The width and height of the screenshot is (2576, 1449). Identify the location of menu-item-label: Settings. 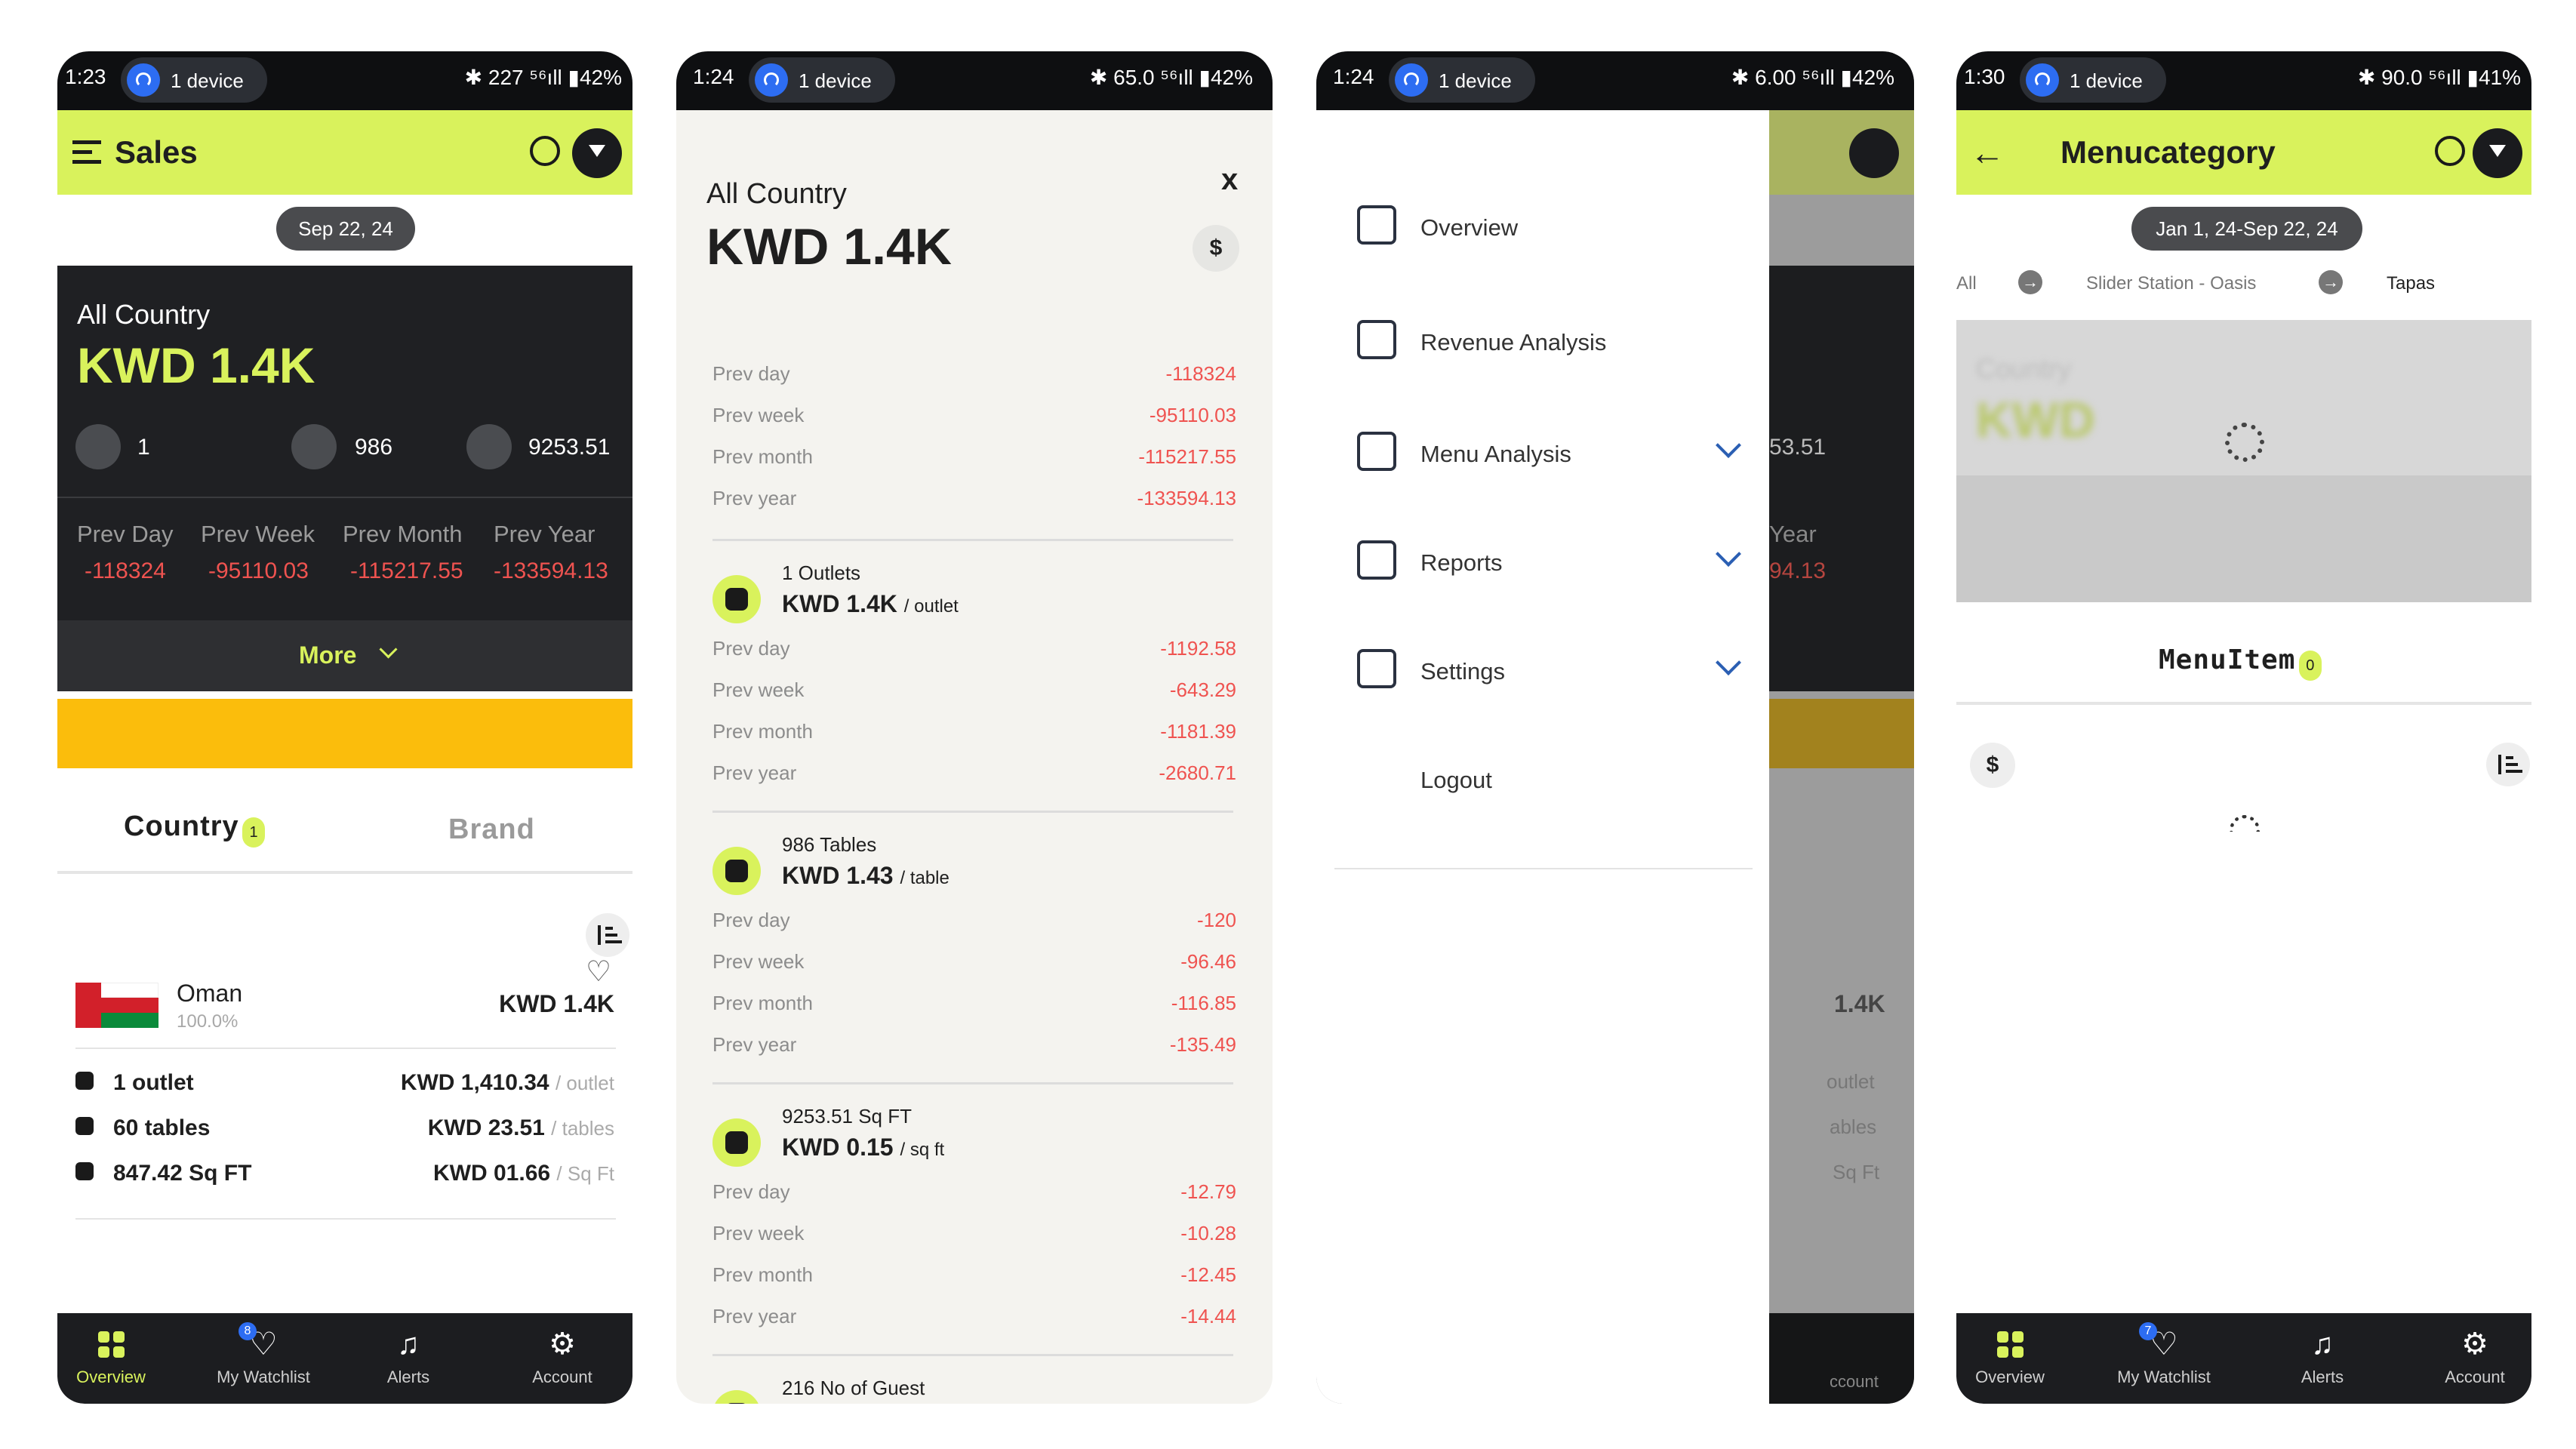
(1463, 671).